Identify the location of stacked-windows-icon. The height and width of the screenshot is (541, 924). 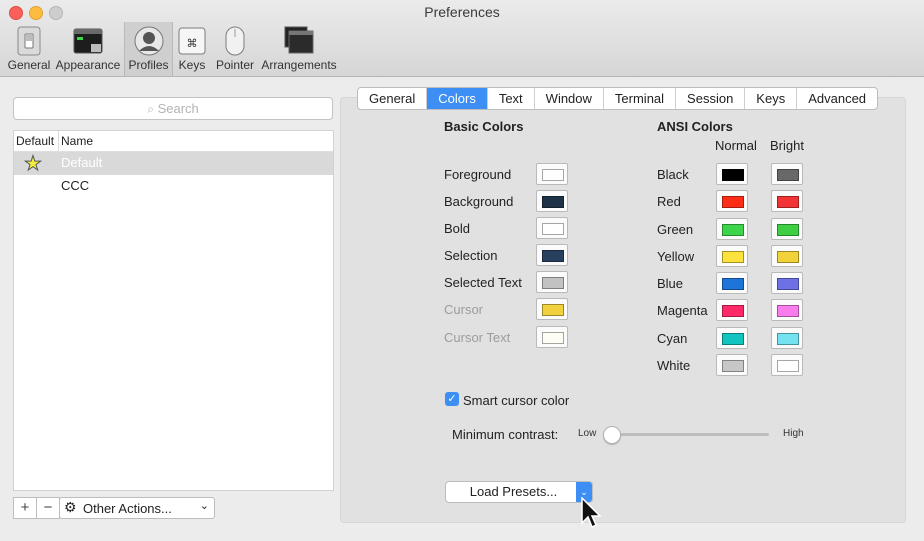
(299, 40).